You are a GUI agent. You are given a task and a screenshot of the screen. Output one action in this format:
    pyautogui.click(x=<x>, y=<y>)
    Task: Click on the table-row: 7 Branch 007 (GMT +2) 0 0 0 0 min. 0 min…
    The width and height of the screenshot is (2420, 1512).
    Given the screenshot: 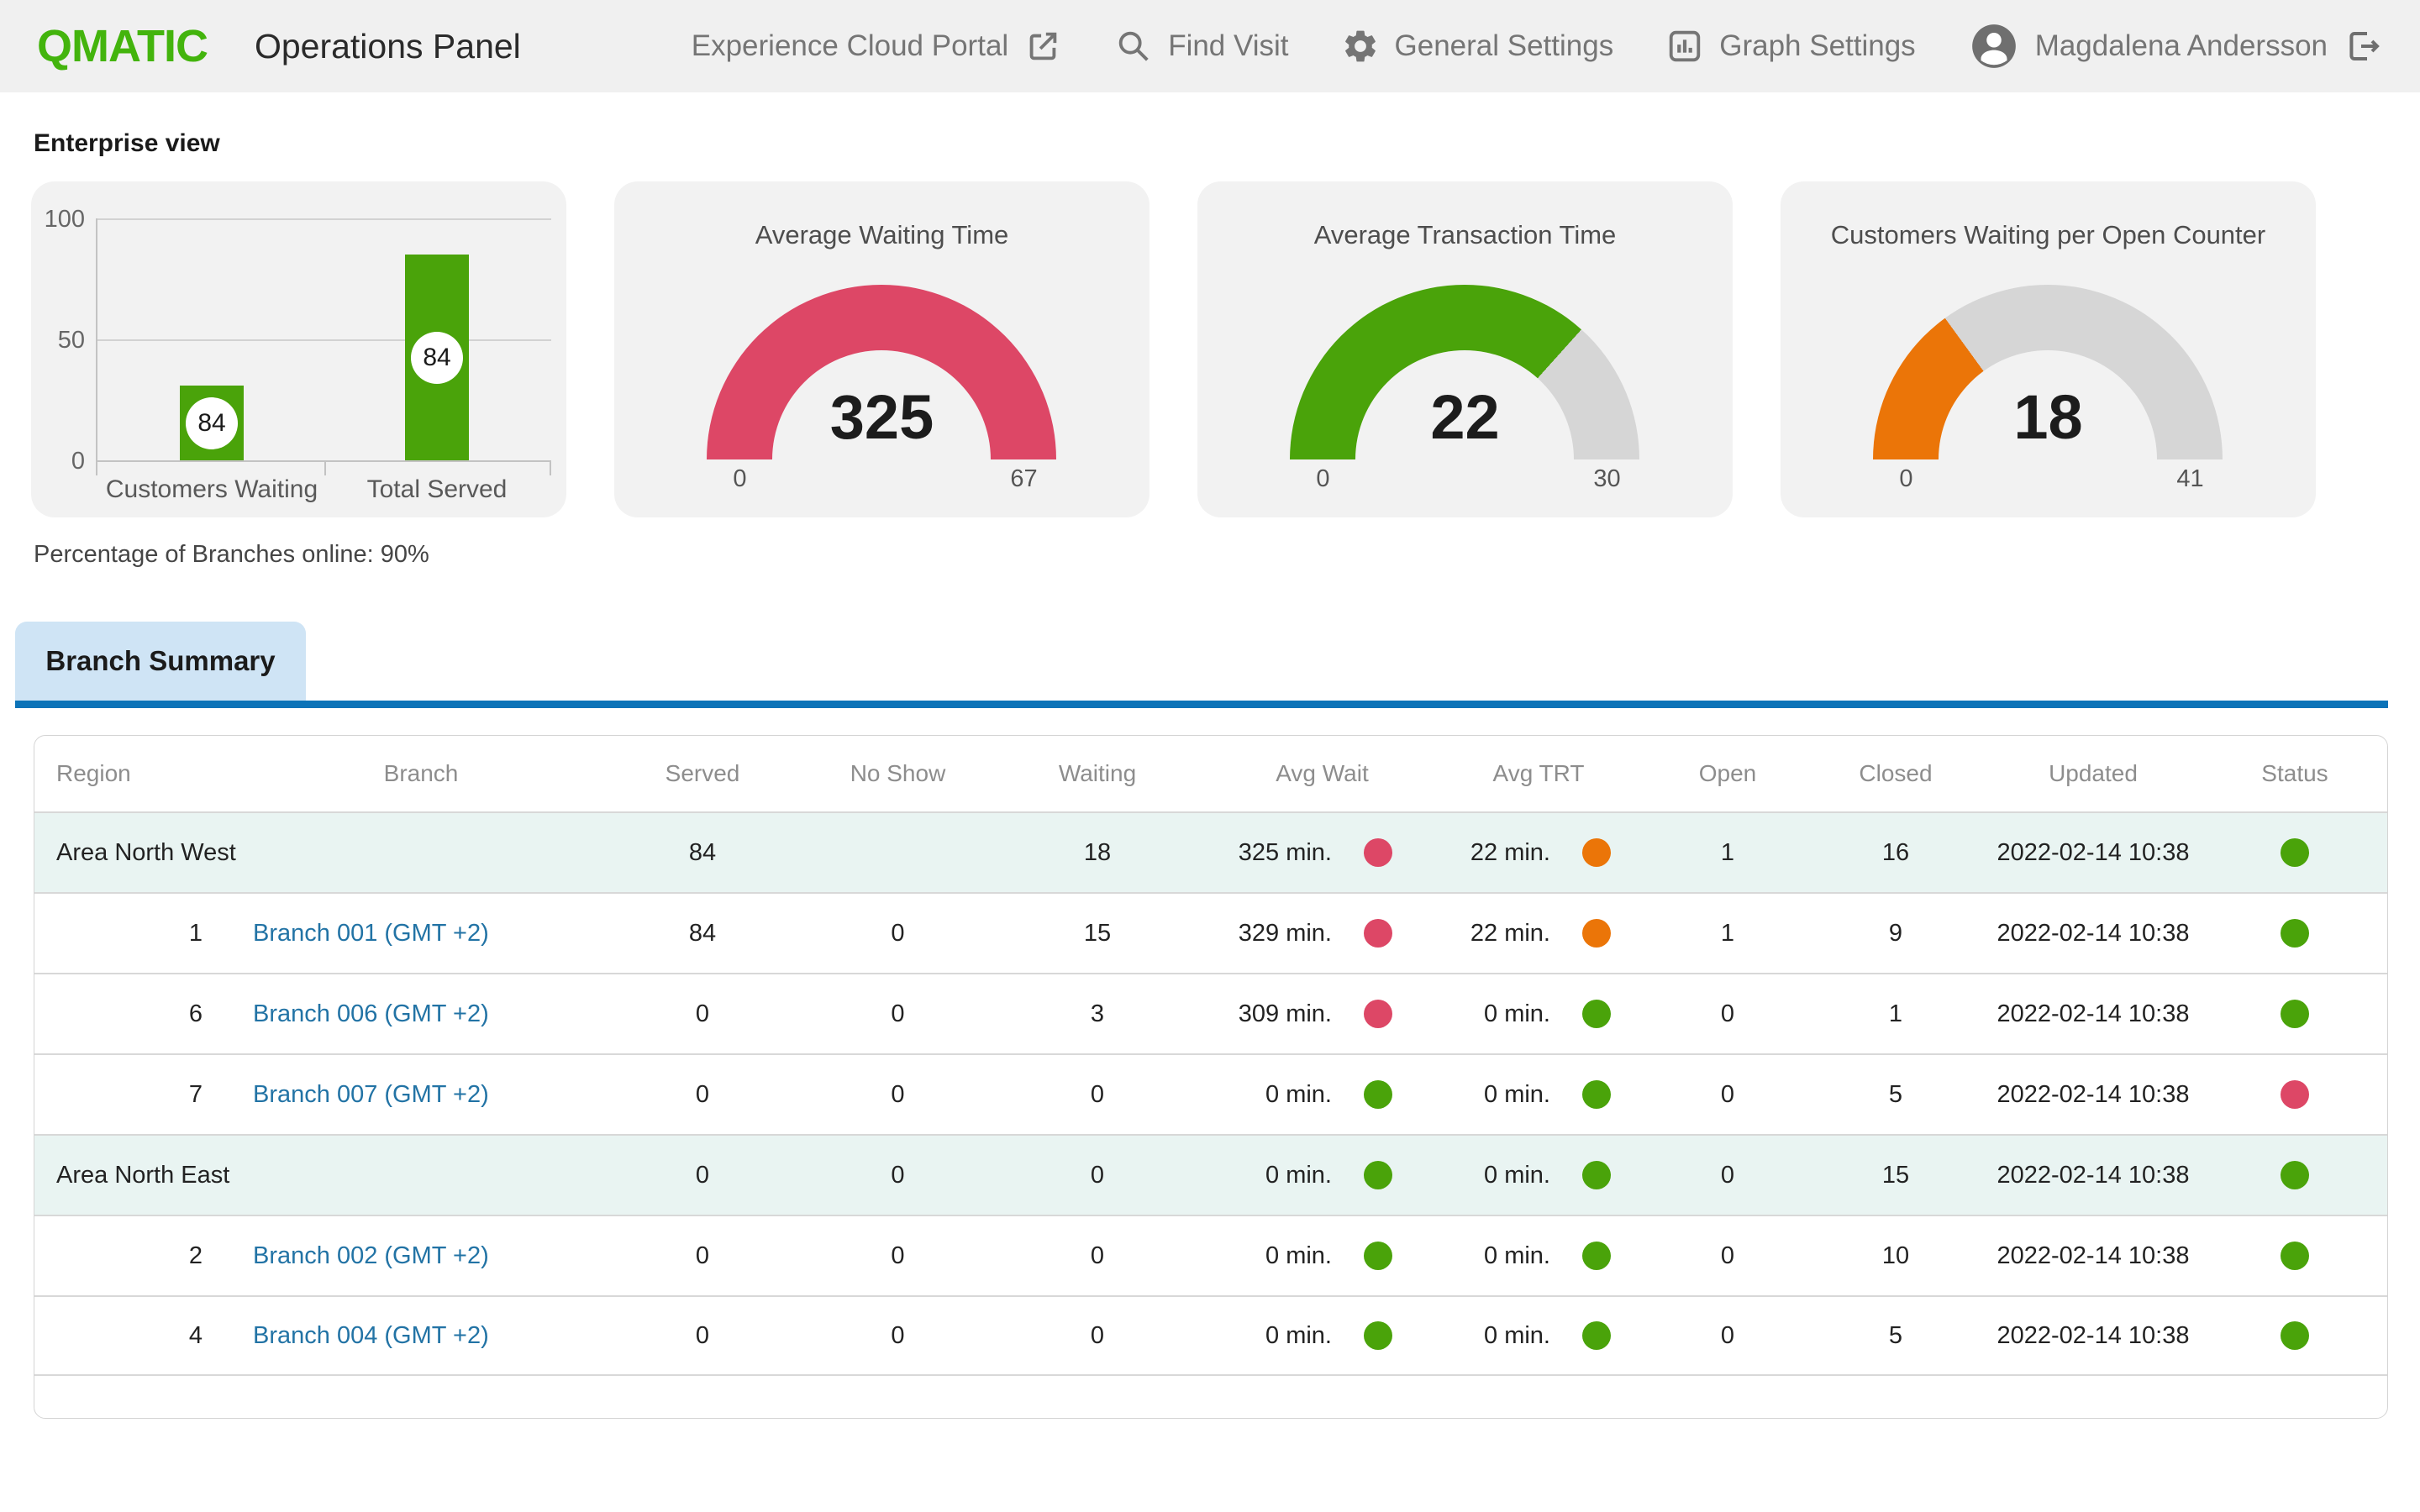 What is the action you would take?
    pyautogui.click(x=1210, y=1093)
    